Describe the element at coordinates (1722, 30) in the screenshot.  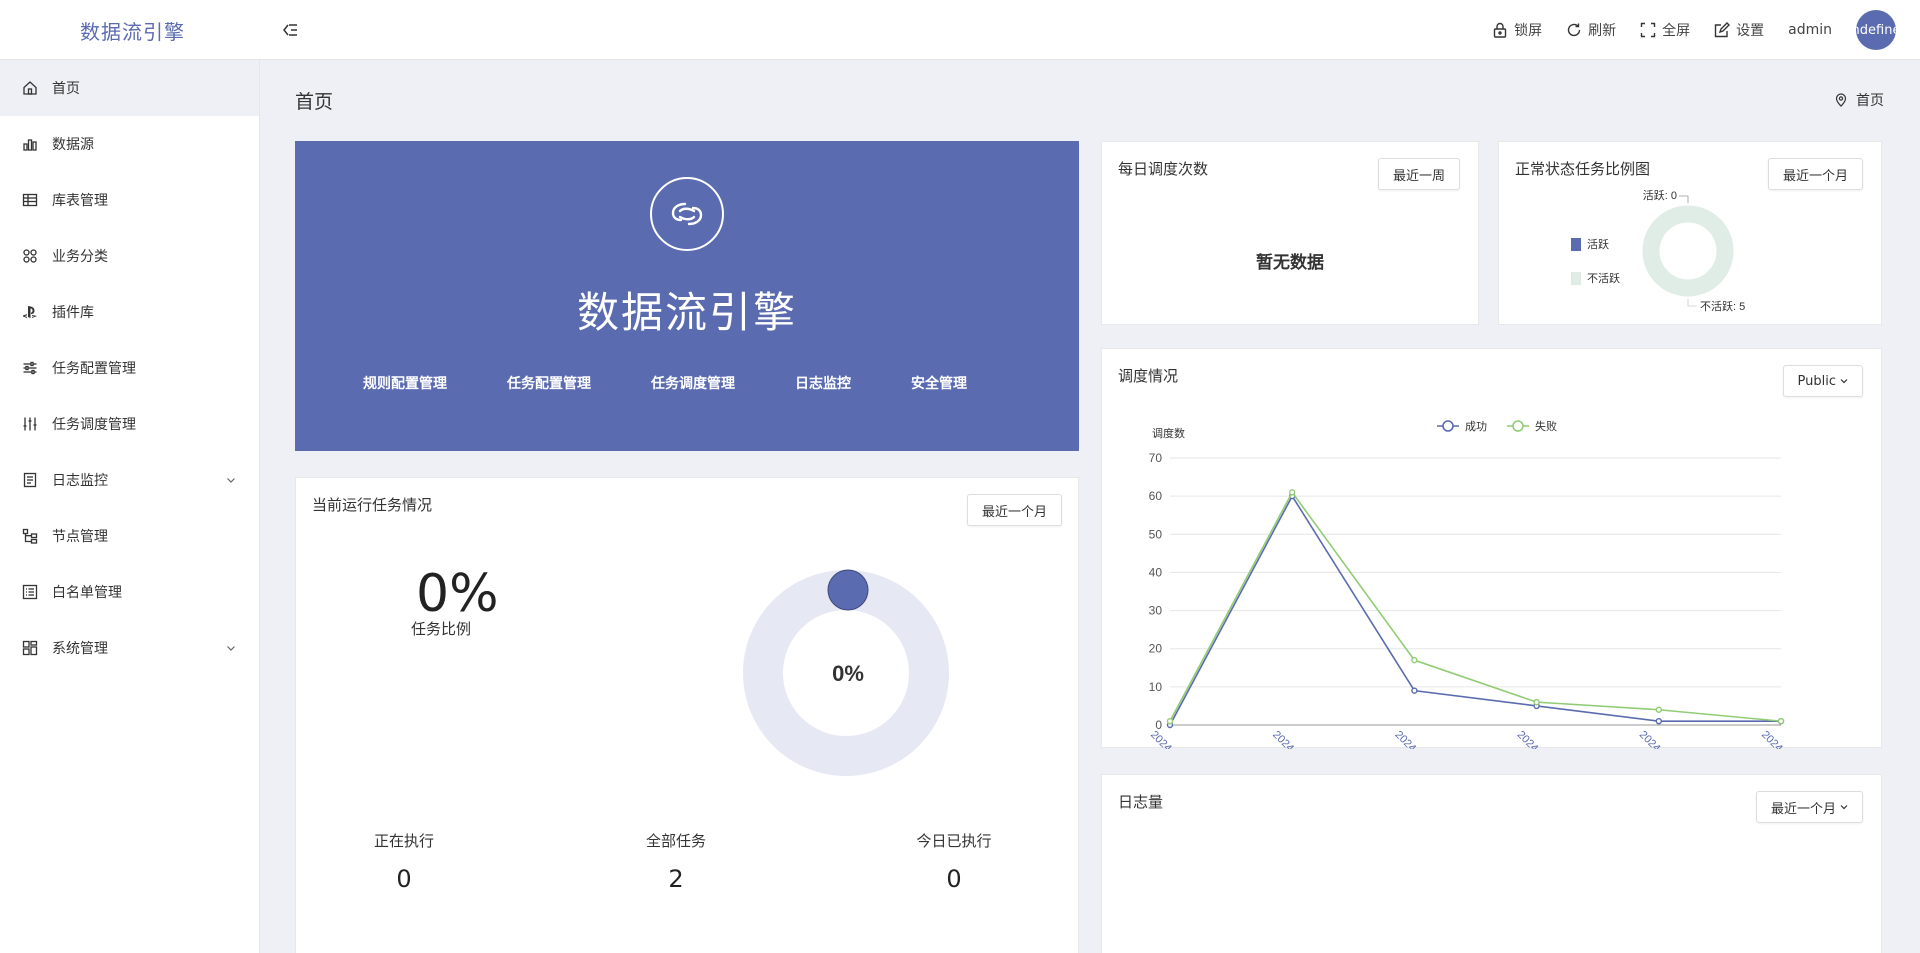
I see `edit-icon` at that location.